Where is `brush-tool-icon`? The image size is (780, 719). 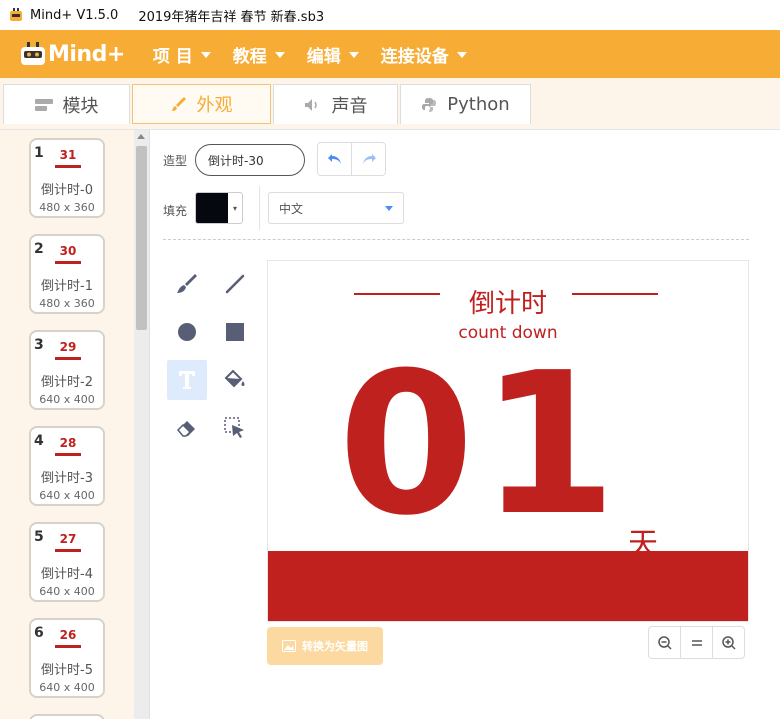 brush-tool-icon is located at coordinates (187, 283).